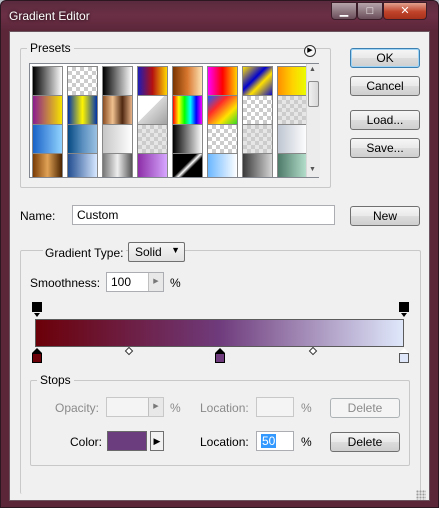  What do you see at coordinates (84, 253) in the screenshot?
I see `gradient-type-label: Gradient Type:` at bounding box center [84, 253].